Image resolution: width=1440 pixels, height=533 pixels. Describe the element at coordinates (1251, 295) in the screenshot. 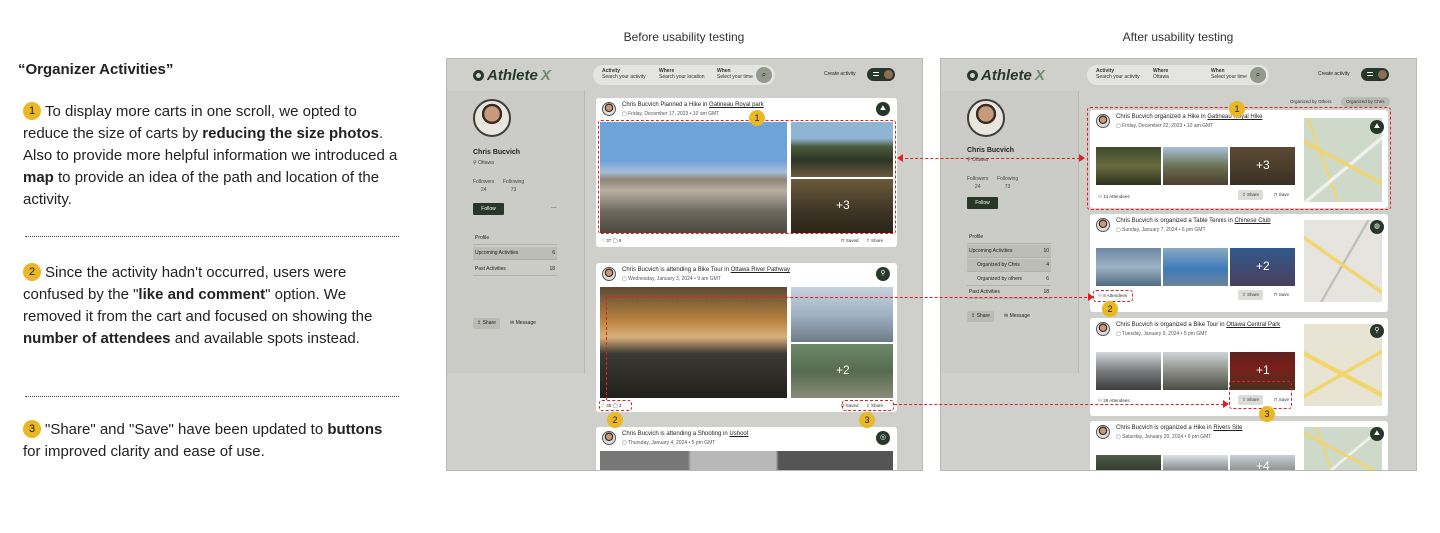

I see `share-button: ⇪ Share` at that location.